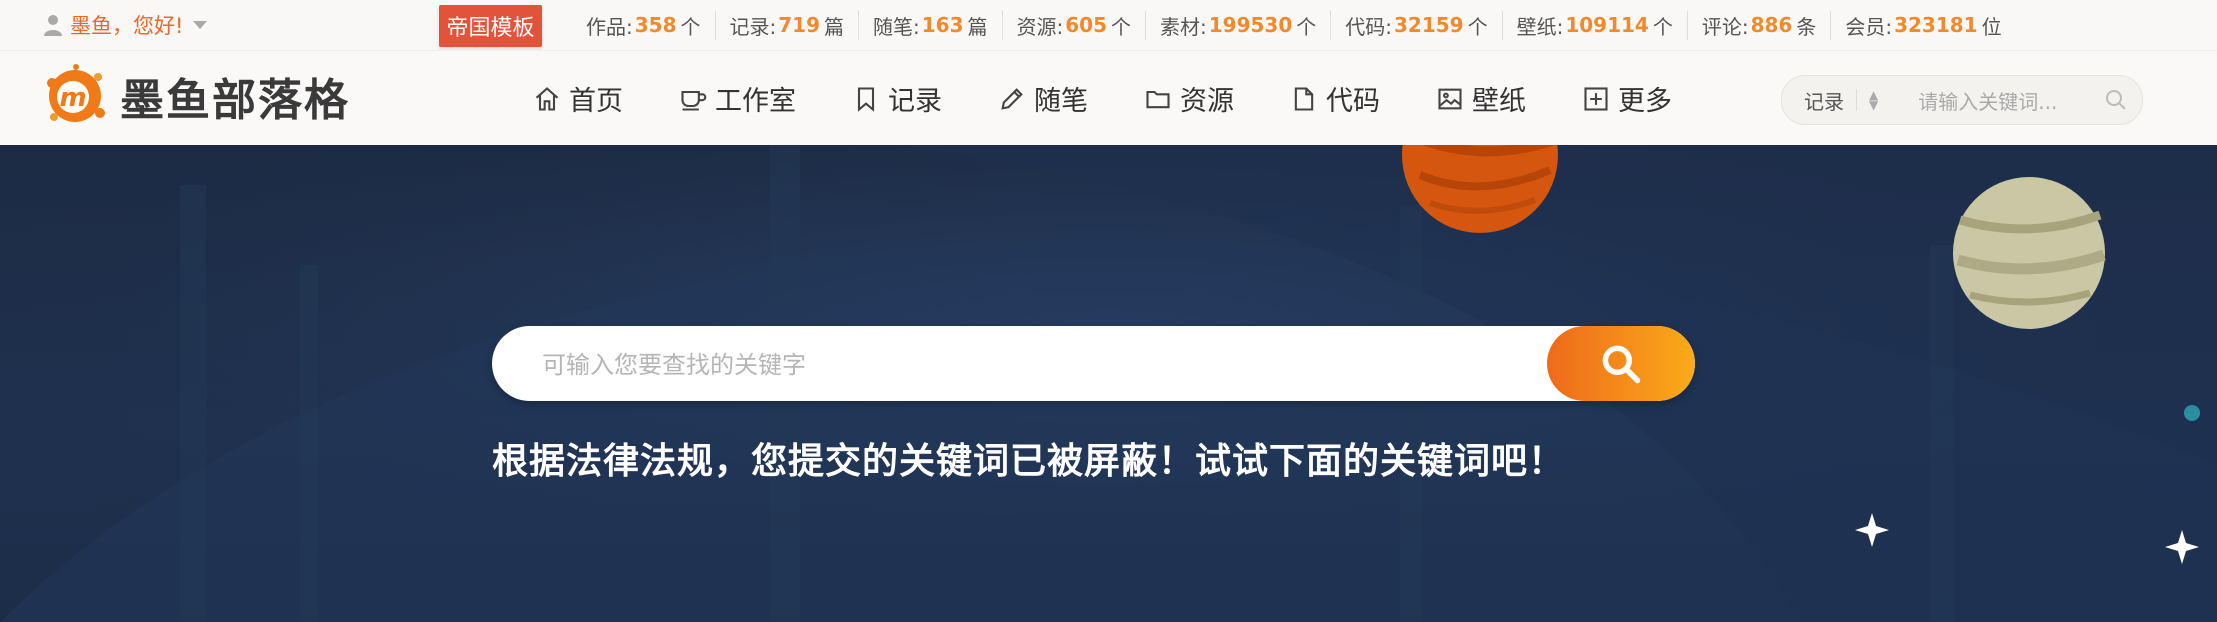  Describe the element at coordinates (1042, 363) in the screenshot. I see `main-search-input` at that location.